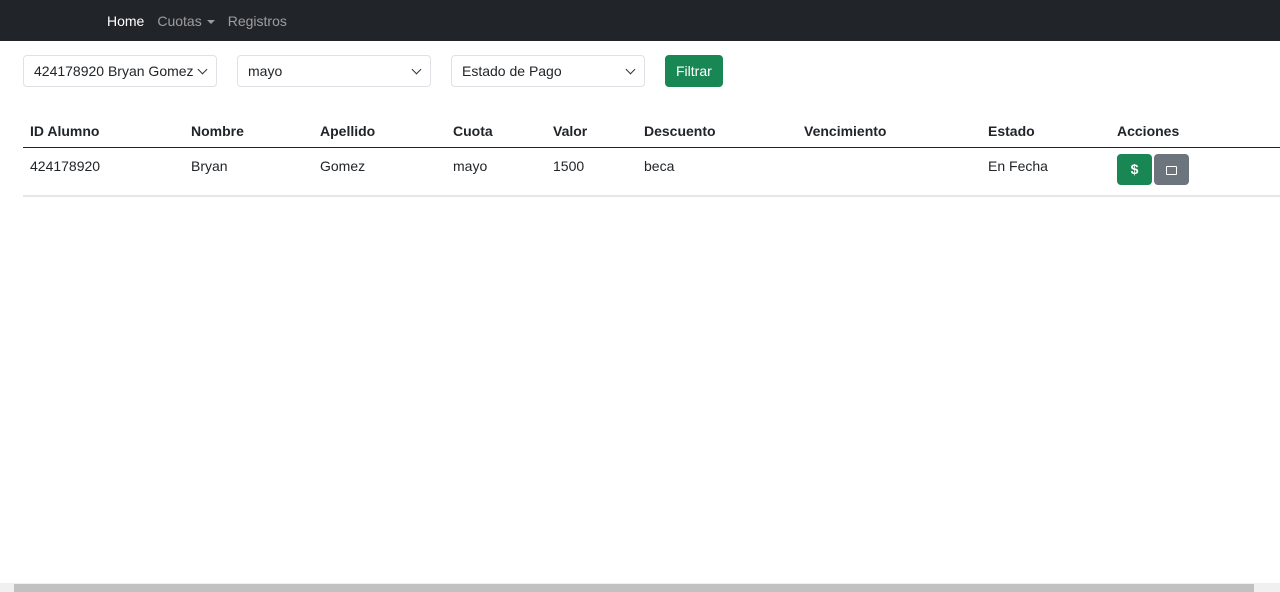  What do you see at coordinates (717, 172) in the screenshot?
I see `cell-descuento: beca` at bounding box center [717, 172].